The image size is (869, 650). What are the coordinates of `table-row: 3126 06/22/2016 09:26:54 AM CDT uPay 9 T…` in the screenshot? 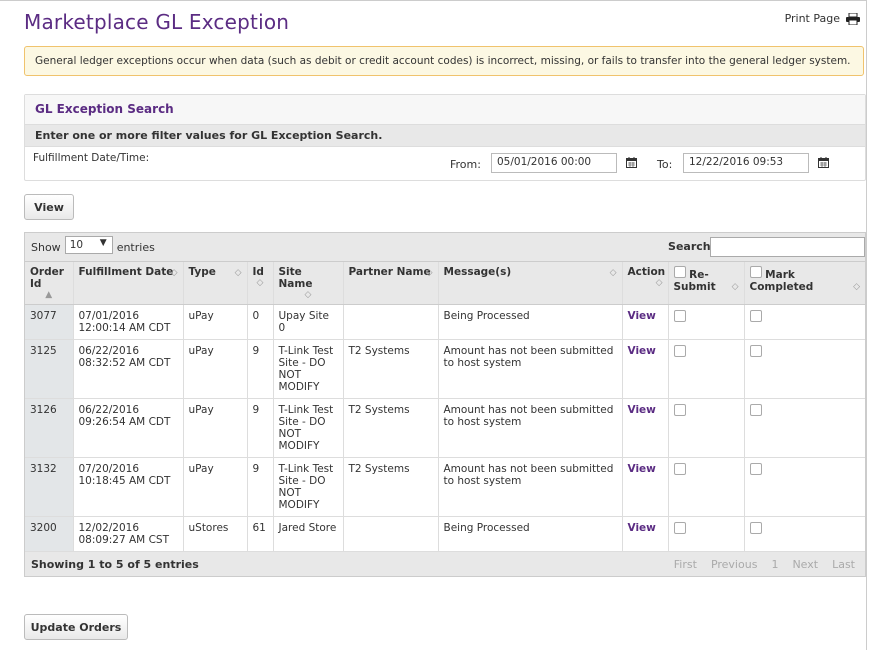 It's located at (445, 428).